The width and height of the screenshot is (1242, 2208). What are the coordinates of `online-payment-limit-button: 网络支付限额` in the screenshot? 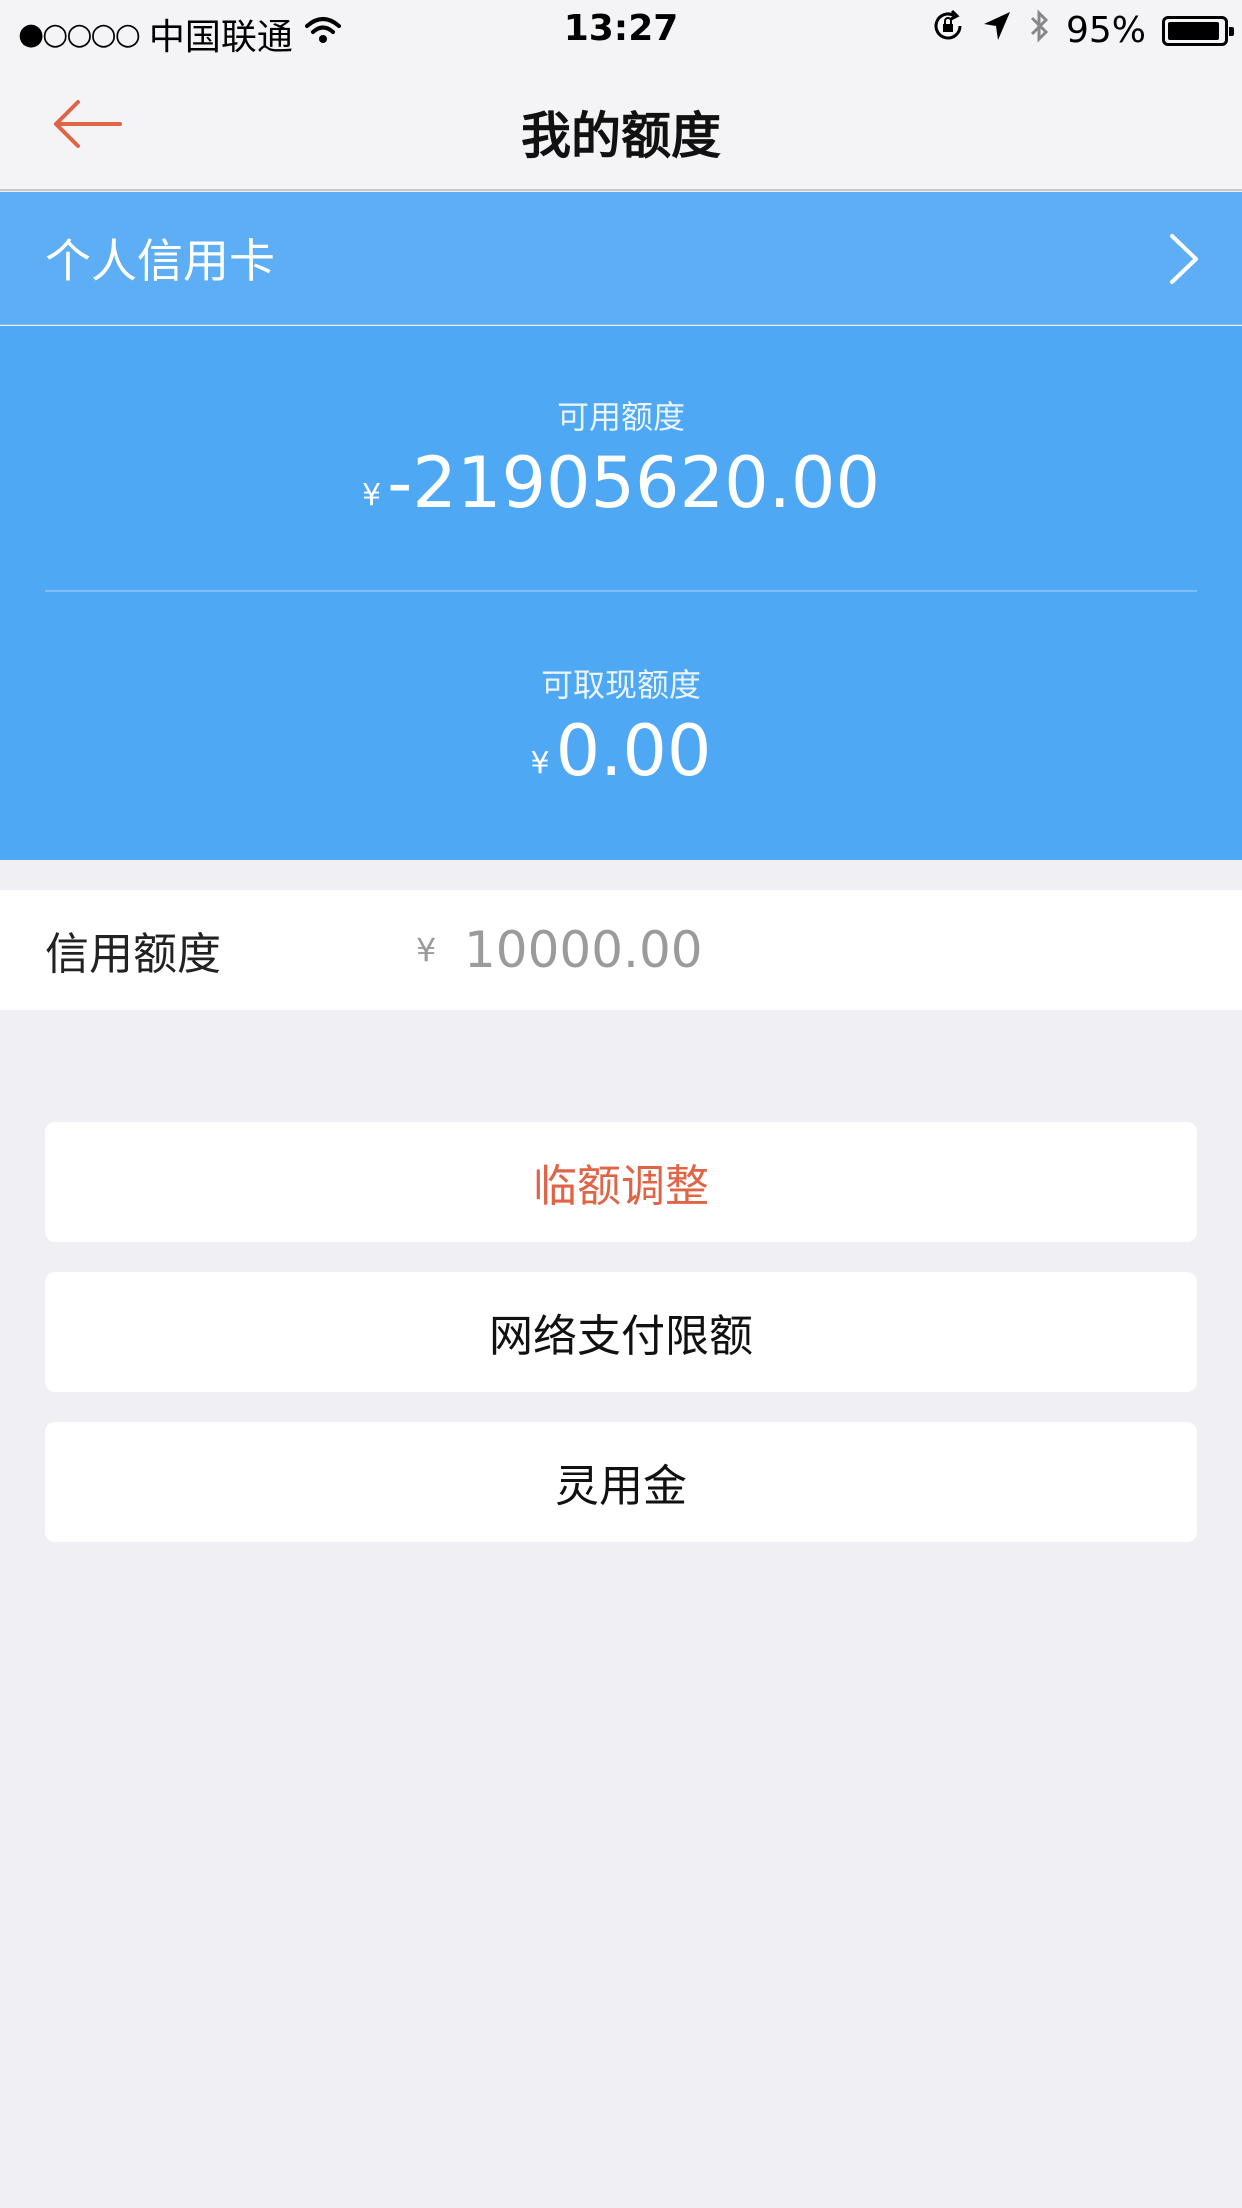 It's located at (621, 1332).